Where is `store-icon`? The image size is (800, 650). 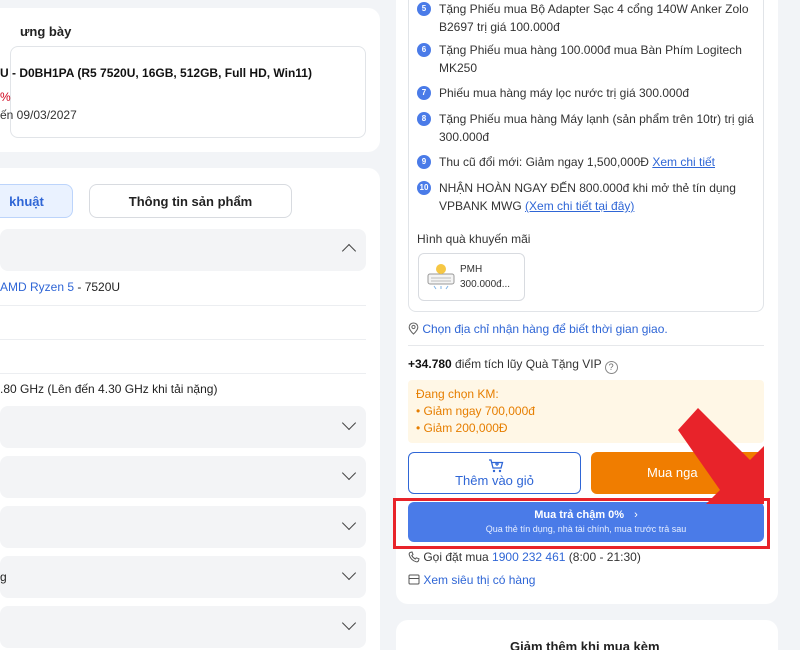
store-icon is located at coordinates (414, 579).